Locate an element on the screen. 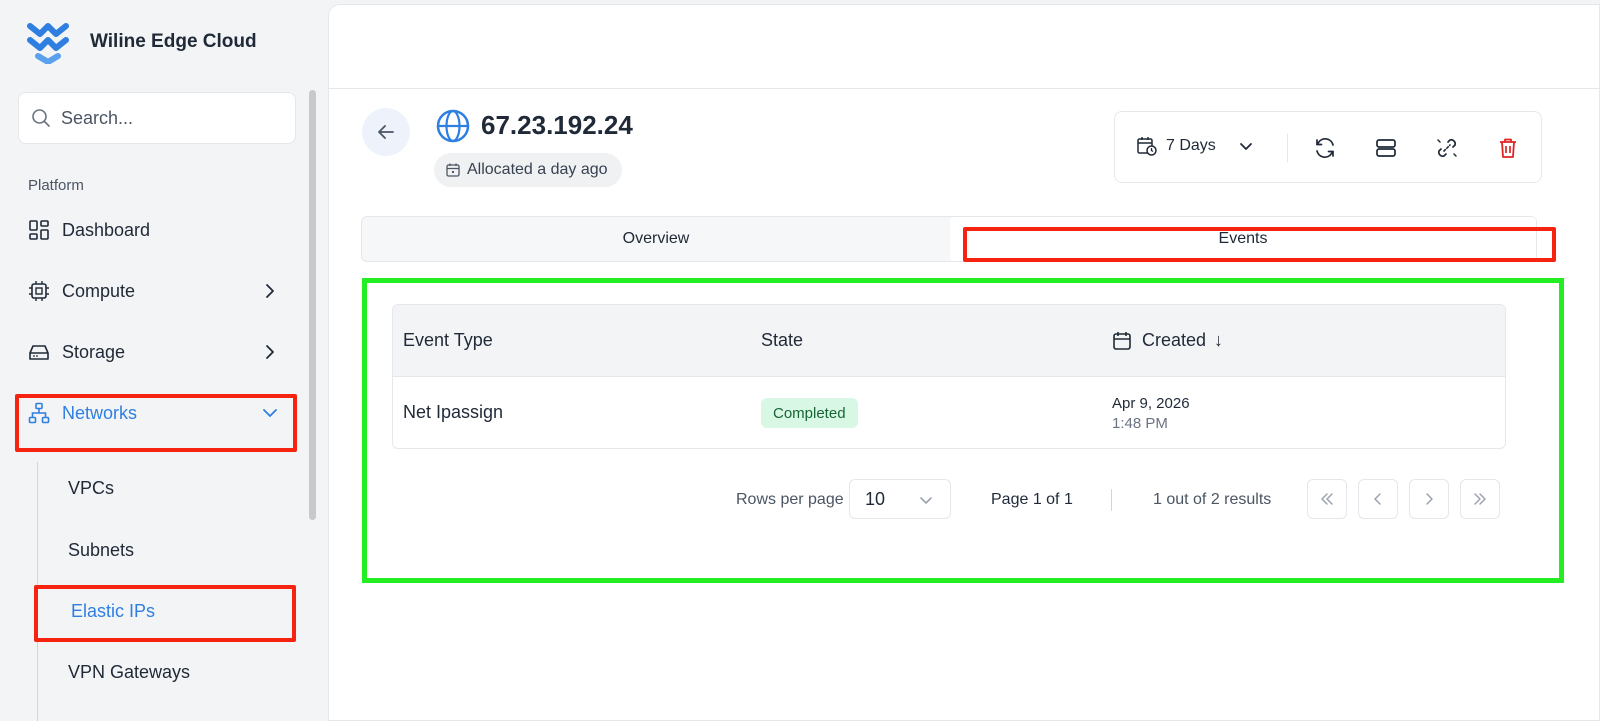  sidebar-item-label: Networks is located at coordinates (100, 412).